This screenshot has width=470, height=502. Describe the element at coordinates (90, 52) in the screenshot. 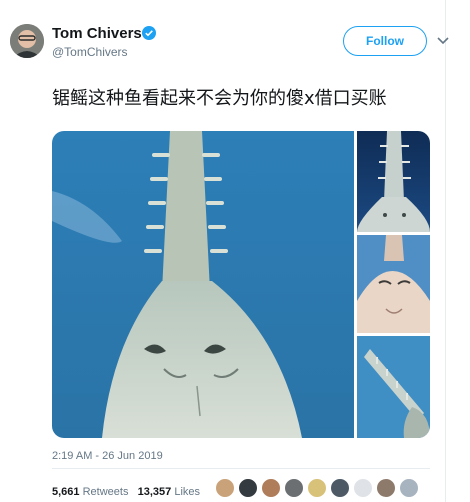

I see `handle: @TomChivers` at that location.